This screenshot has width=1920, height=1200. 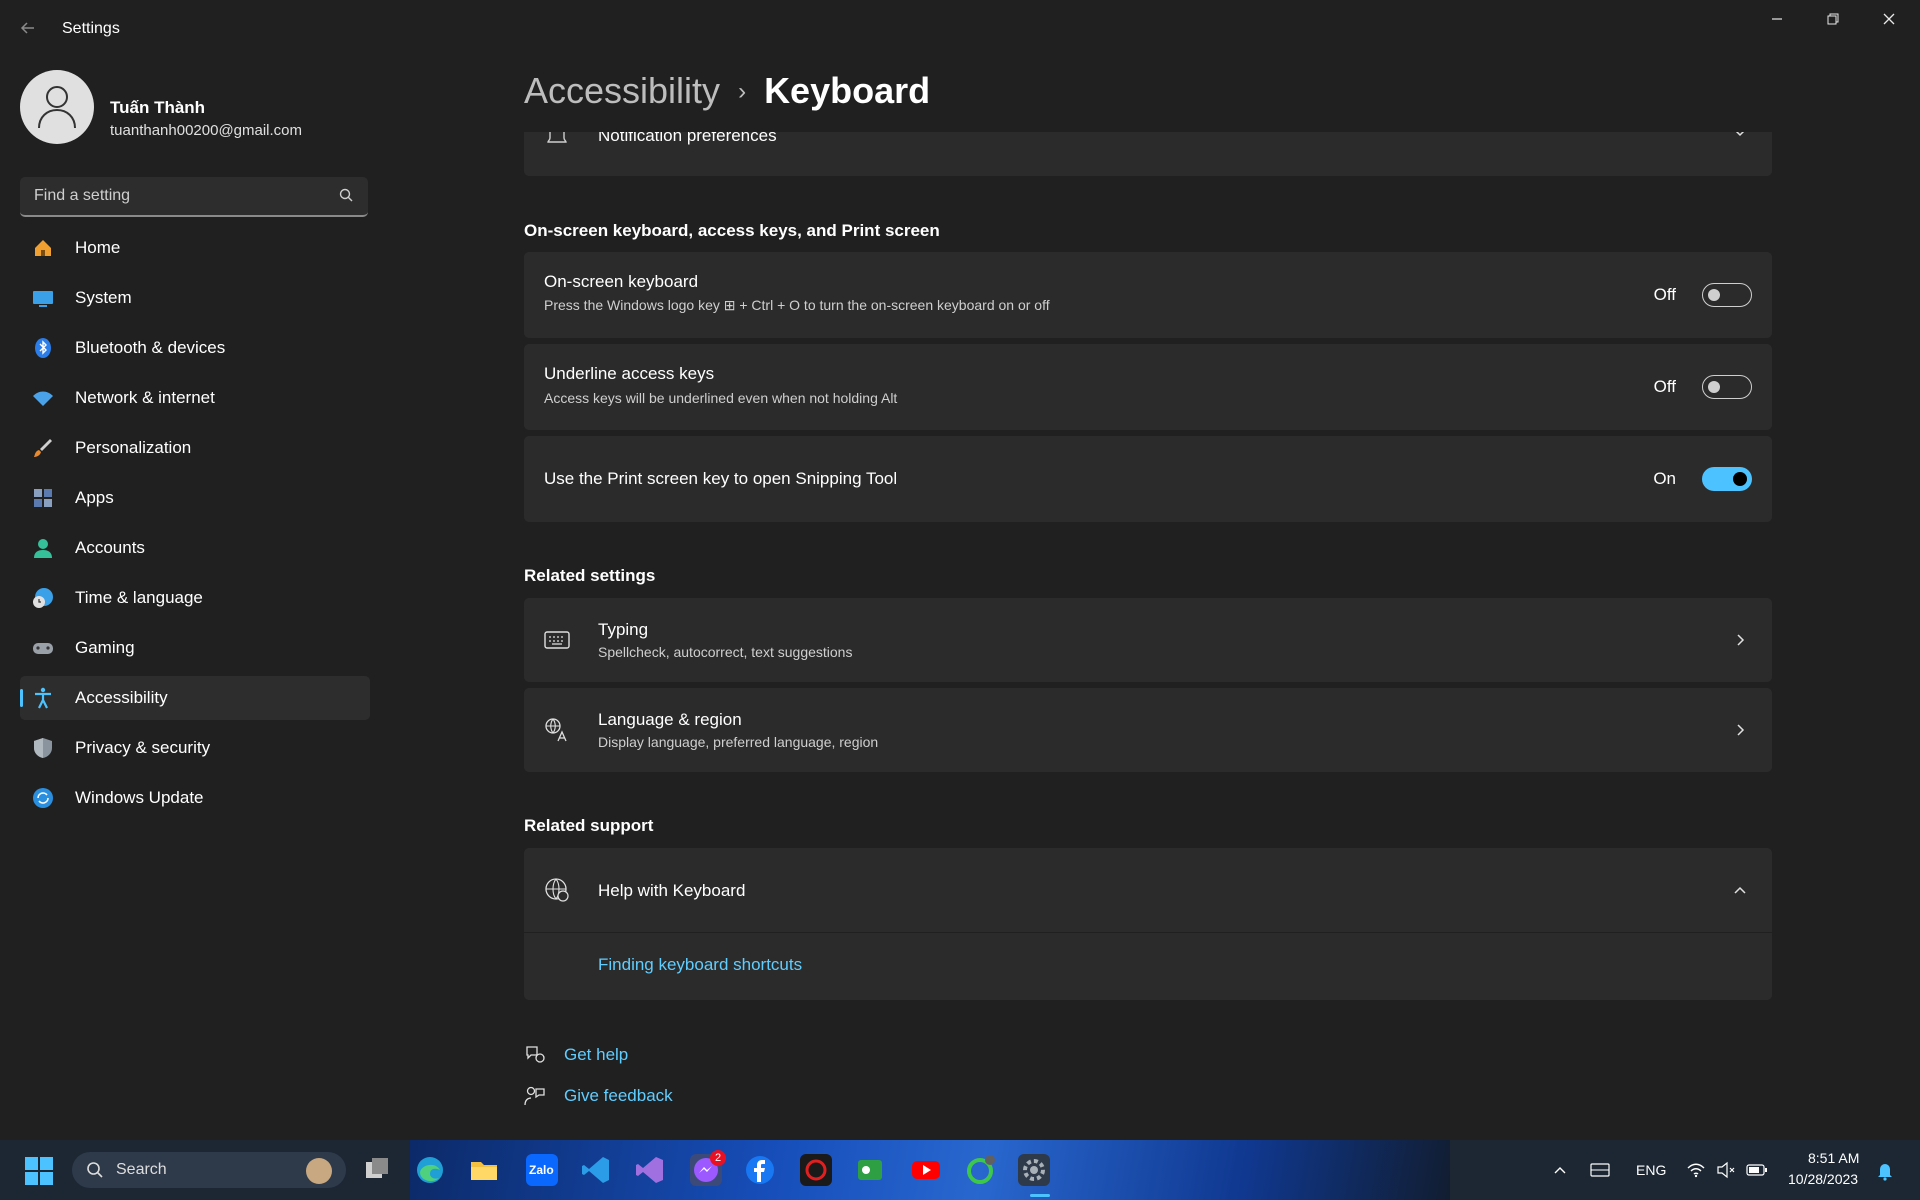 What do you see at coordinates (1757, 1172) in the screenshot?
I see `battery-icon` at bounding box center [1757, 1172].